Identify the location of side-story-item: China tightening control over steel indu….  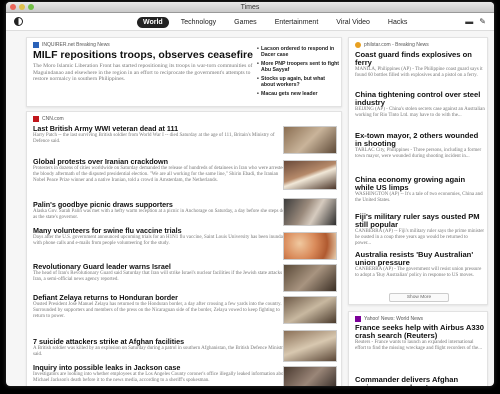
(420, 104).